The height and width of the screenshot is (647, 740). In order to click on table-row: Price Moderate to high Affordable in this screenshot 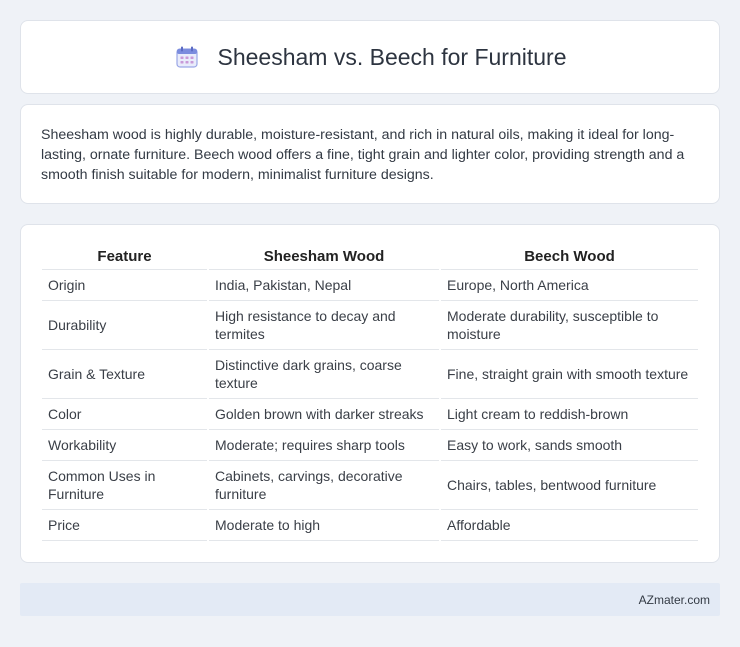, I will do `click(370, 525)`.